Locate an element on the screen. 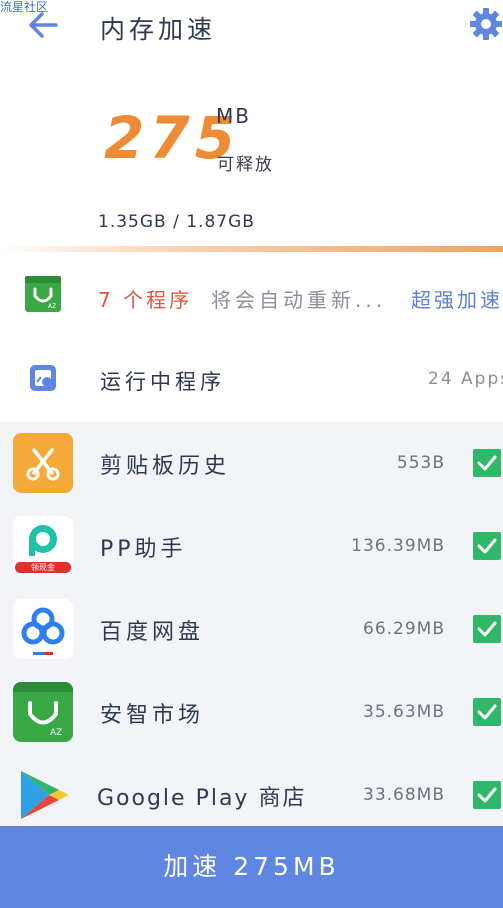 The image size is (503, 908). releasable-label: 可释放 is located at coordinates (245, 165).